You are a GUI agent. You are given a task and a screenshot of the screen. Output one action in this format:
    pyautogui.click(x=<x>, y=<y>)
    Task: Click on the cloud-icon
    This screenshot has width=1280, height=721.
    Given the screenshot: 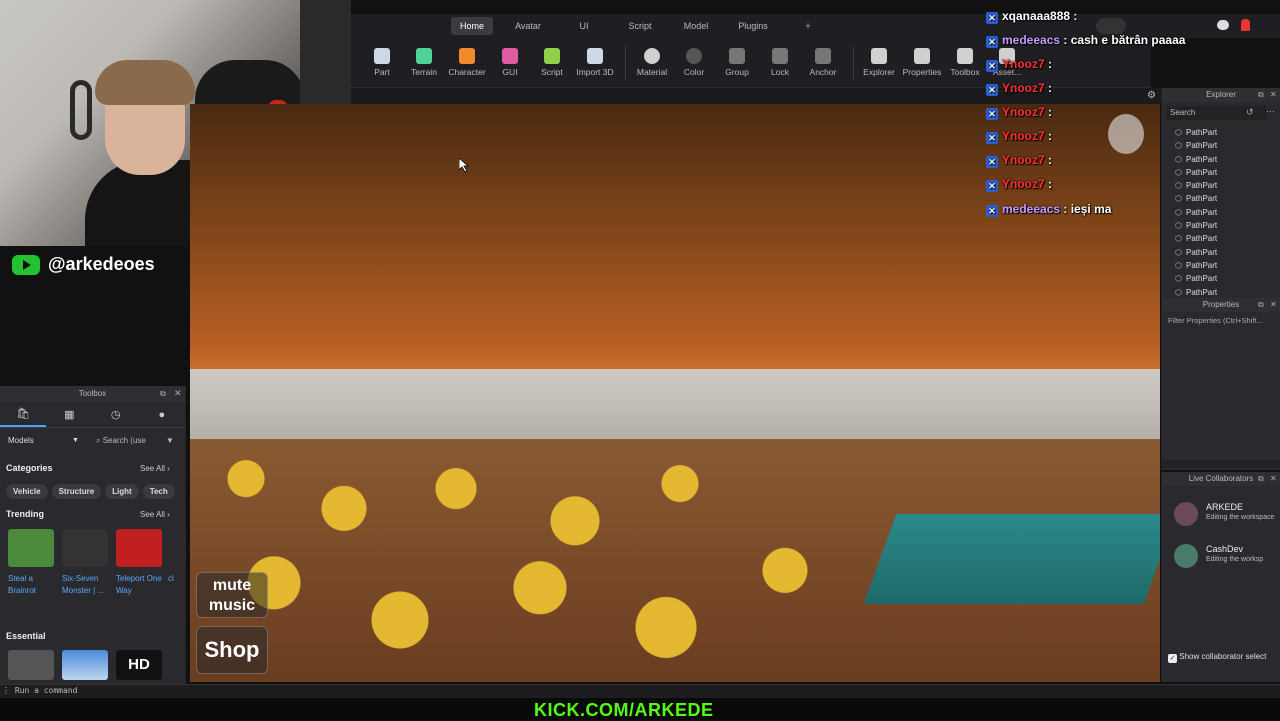 What is the action you would take?
    pyautogui.click(x=1223, y=25)
    